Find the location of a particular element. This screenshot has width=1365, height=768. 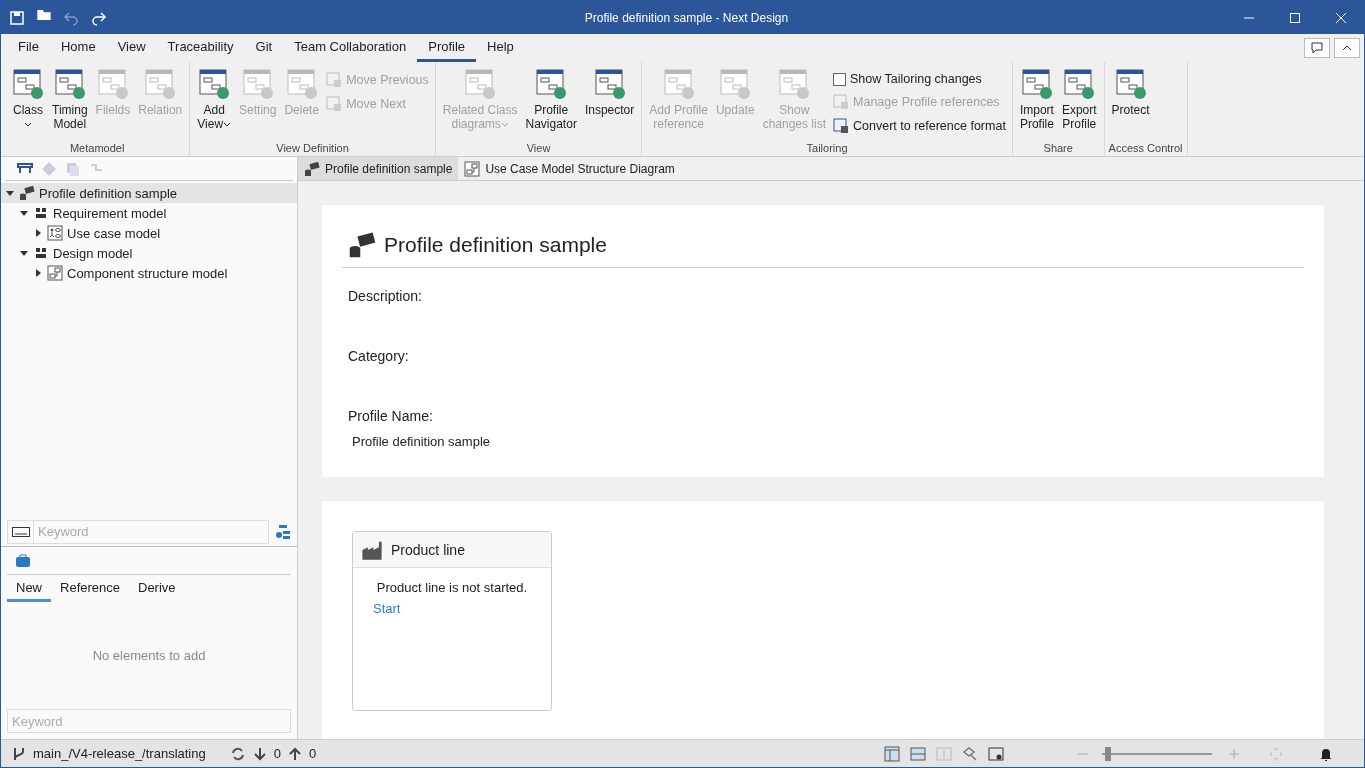

ribbon-button: Class is located at coordinates (28, 99).